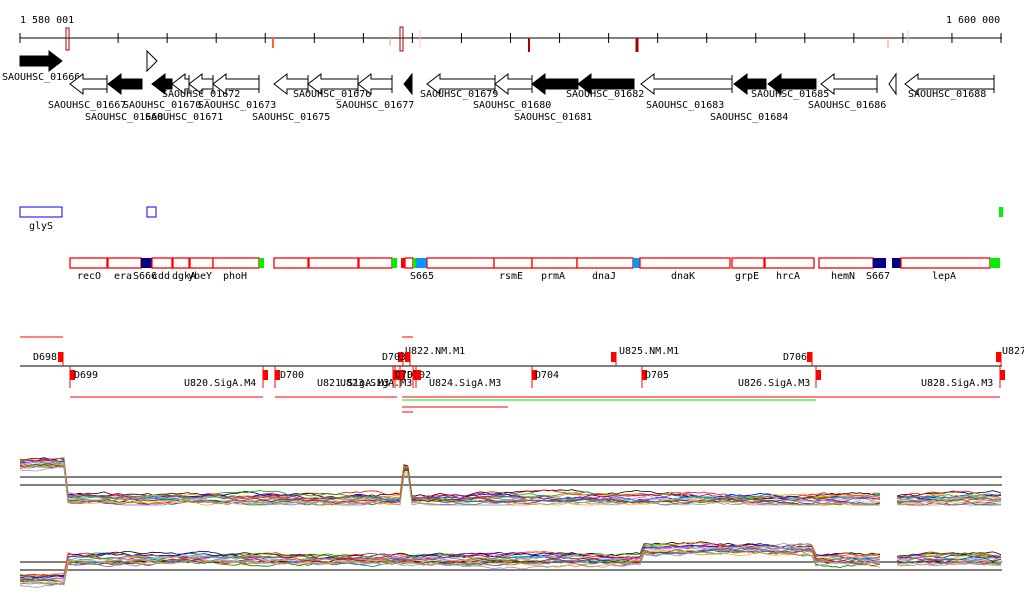  Describe the element at coordinates (87, 105) in the screenshot. I see `gene-label: SAOUHSC_01667` at that location.